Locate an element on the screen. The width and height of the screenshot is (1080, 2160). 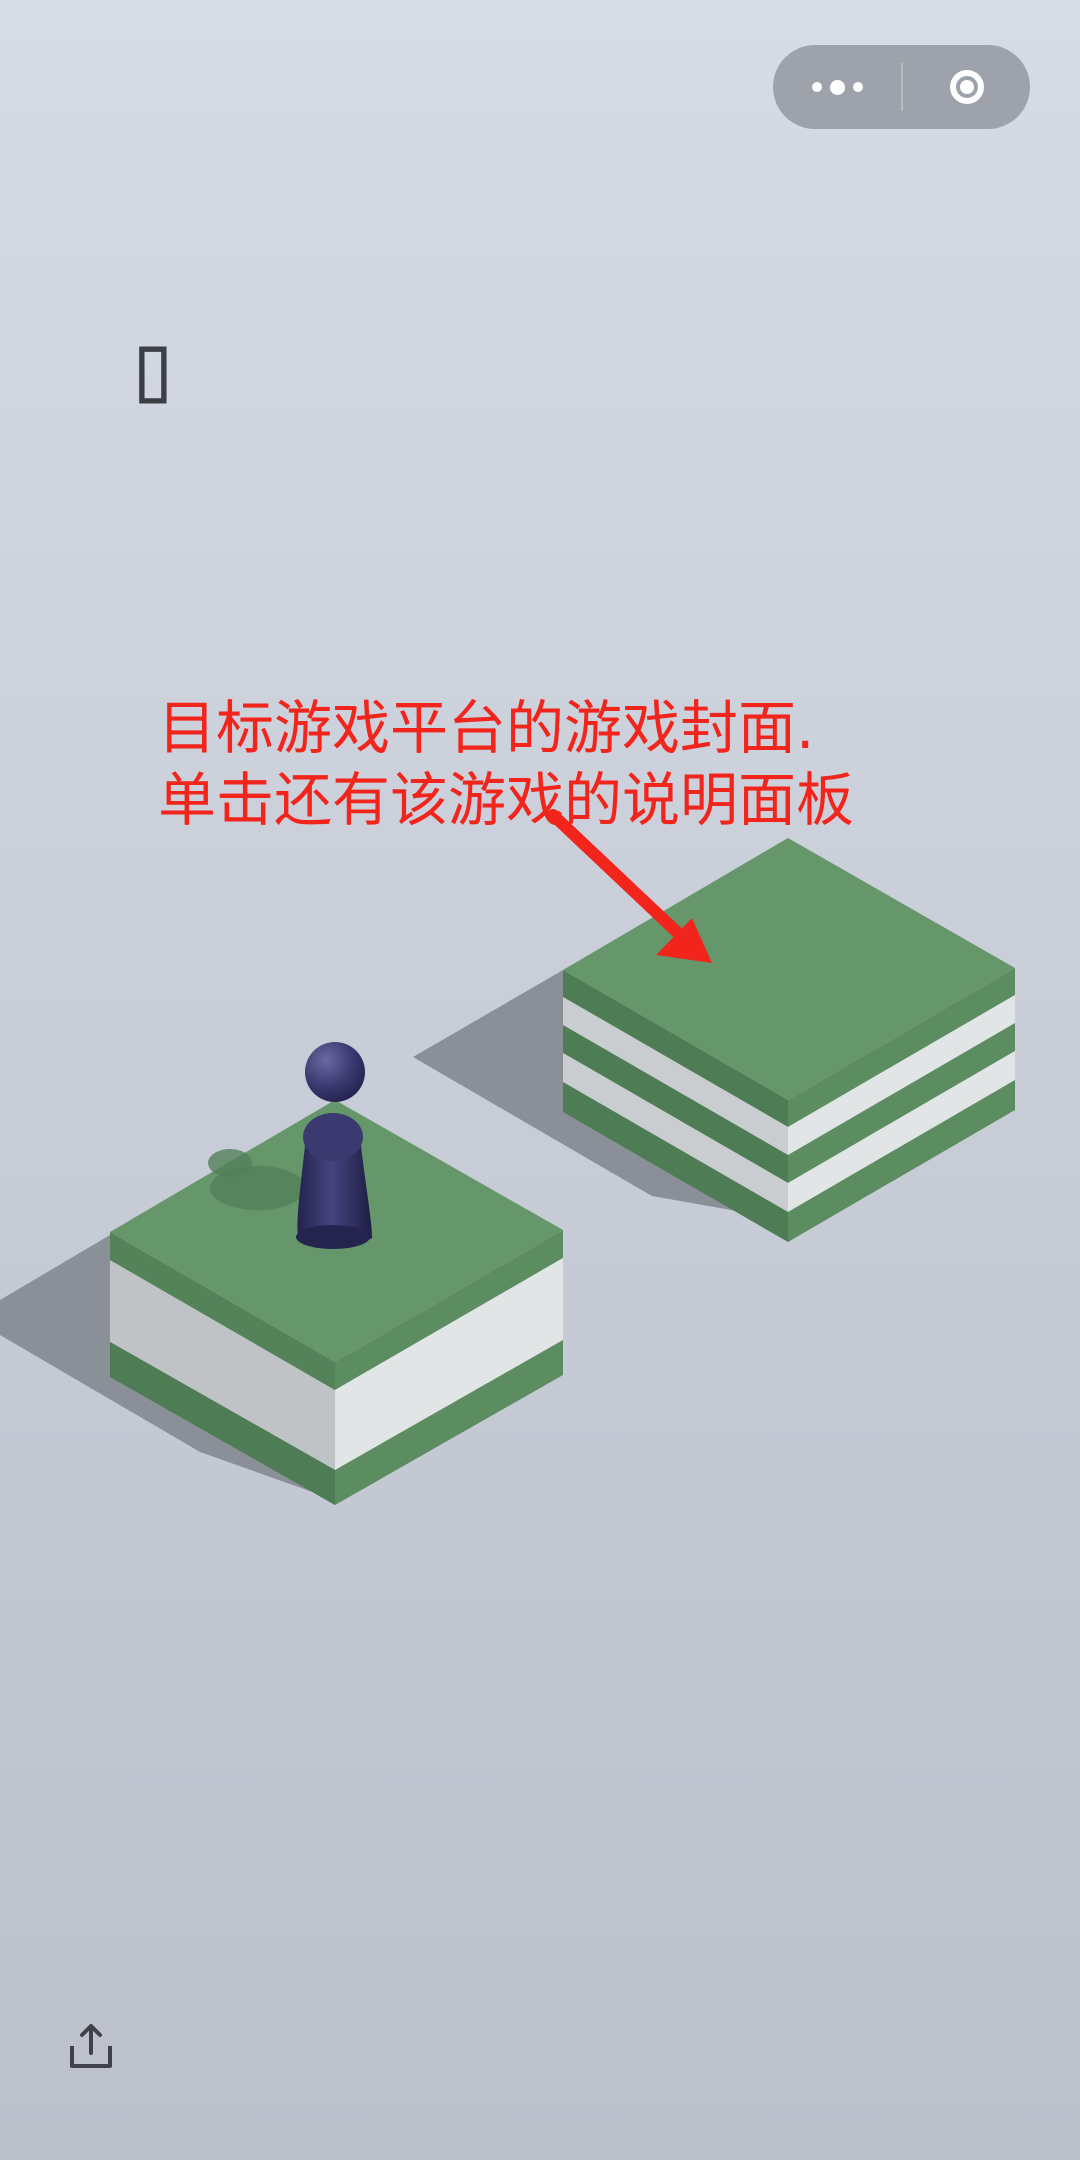
annotation-line-1: 目标游戏平台的游戏封面. is located at coordinates (486, 728).